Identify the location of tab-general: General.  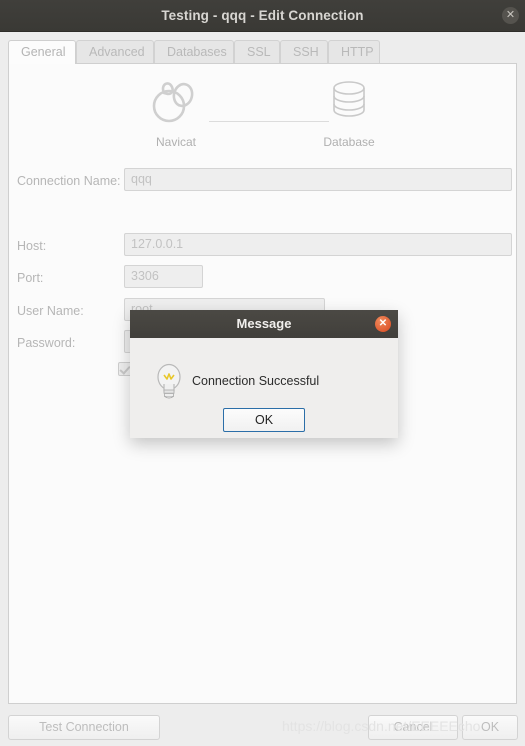
(42, 52).